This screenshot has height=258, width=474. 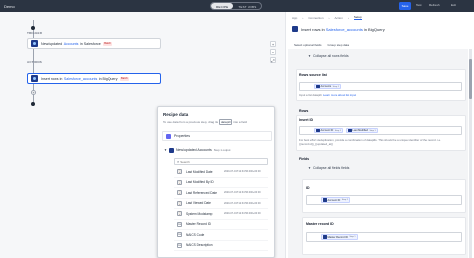 I want to click on properties-label: Properties, so click(x=182, y=136).